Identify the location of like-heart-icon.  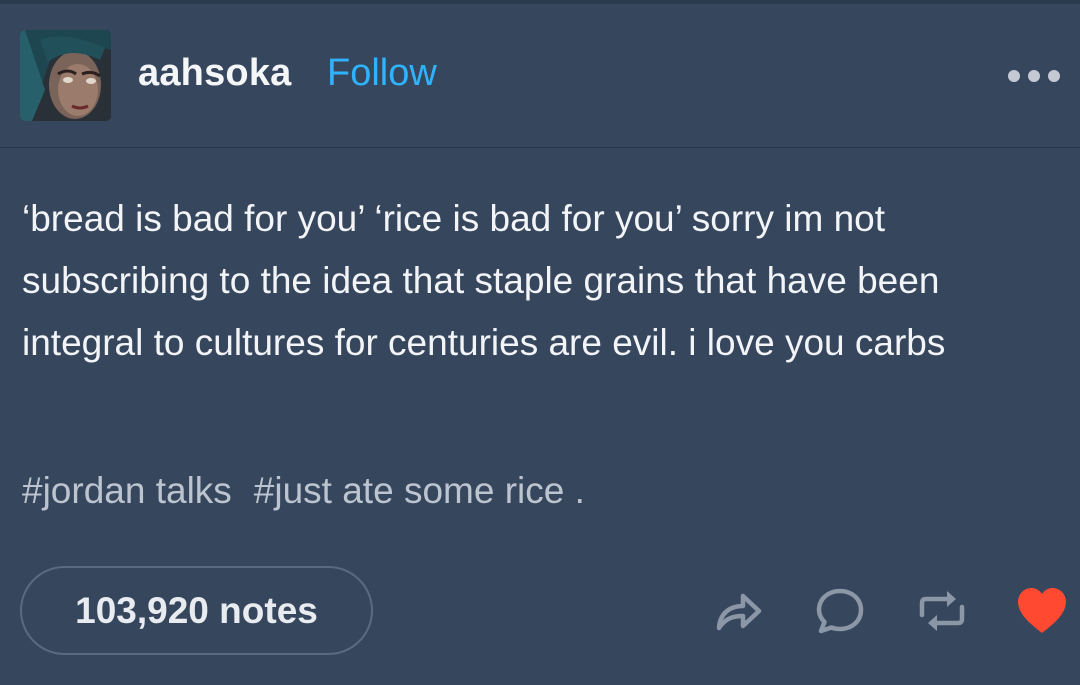
(1042, 611).